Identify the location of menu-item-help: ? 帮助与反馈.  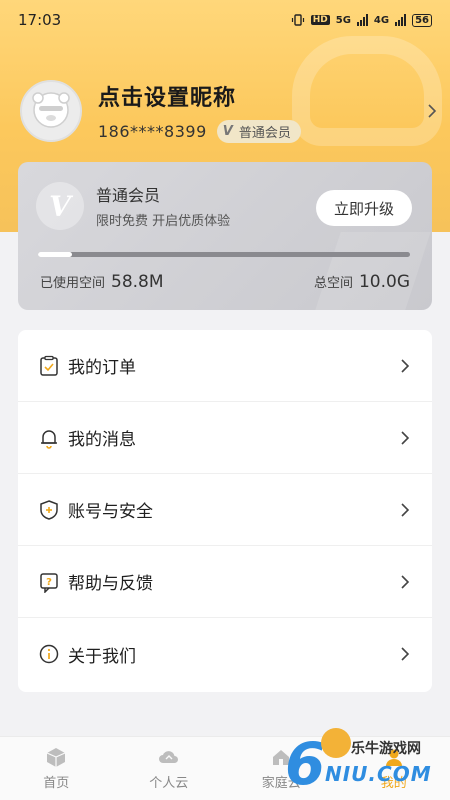
(225, 582).